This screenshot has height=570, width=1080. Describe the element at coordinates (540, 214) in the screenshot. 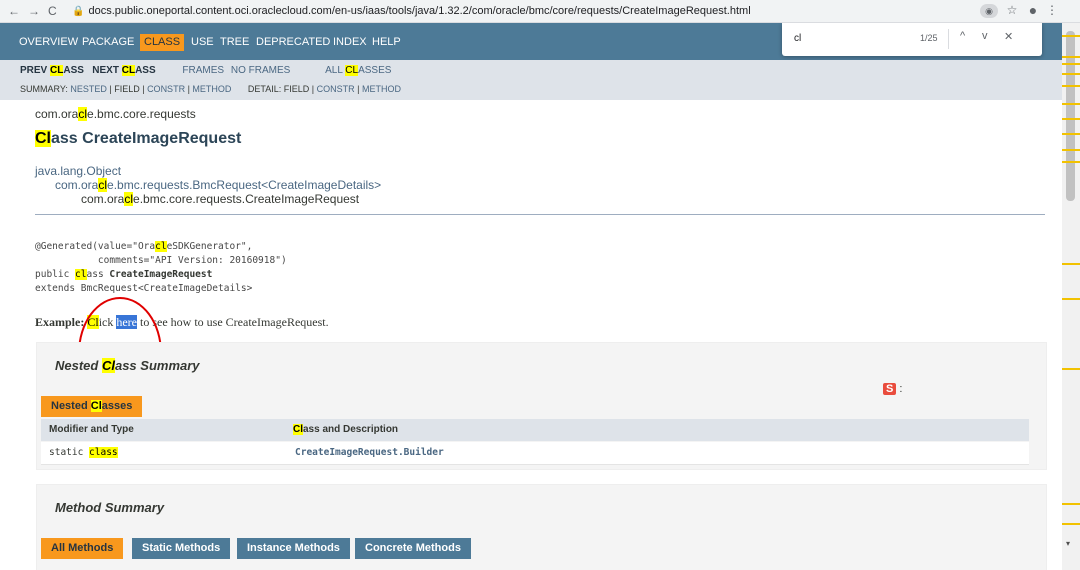

I see `divider` at that location.